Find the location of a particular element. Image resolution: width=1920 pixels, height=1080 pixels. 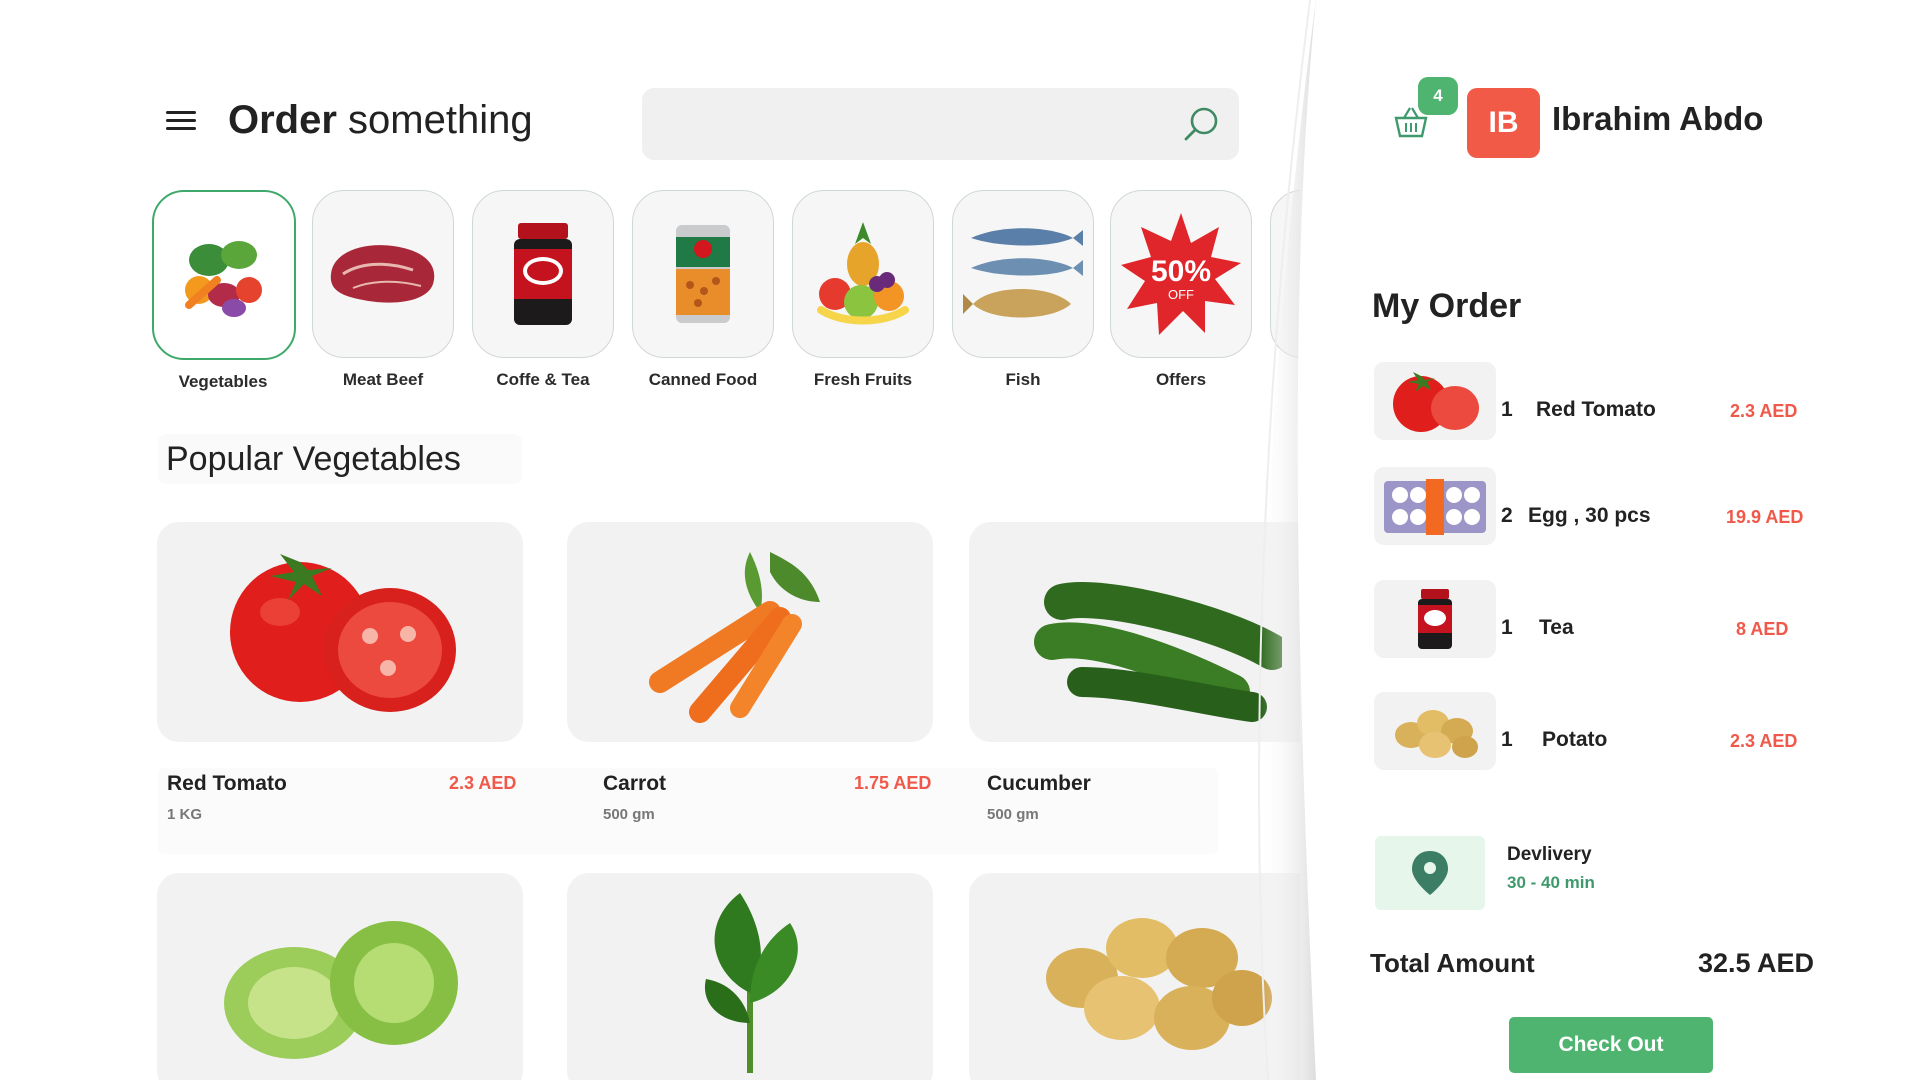

category-meat-beef: Meat Beef is located at coordinates (383, 290).